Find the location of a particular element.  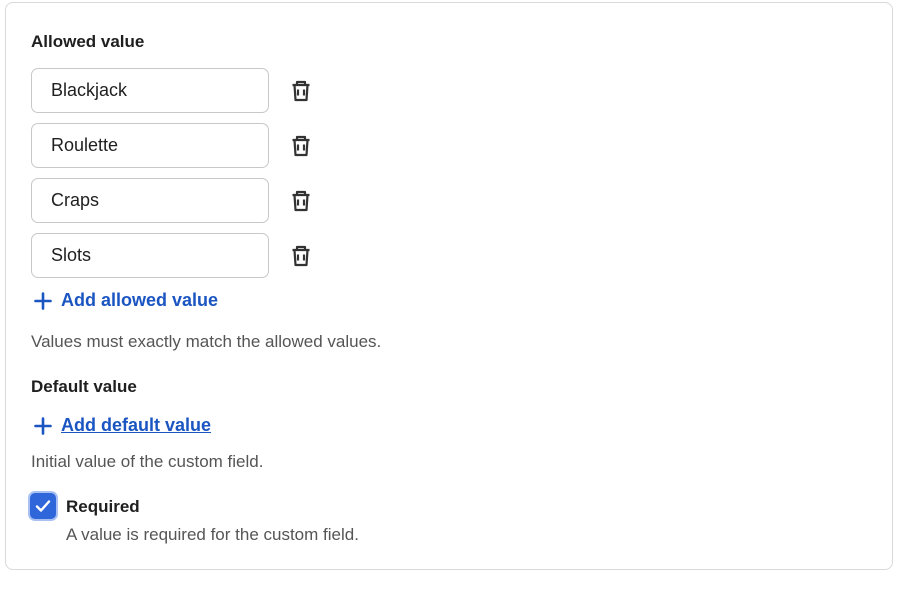

delete-allowed-value-2-button is located at coordinates (301, 146).